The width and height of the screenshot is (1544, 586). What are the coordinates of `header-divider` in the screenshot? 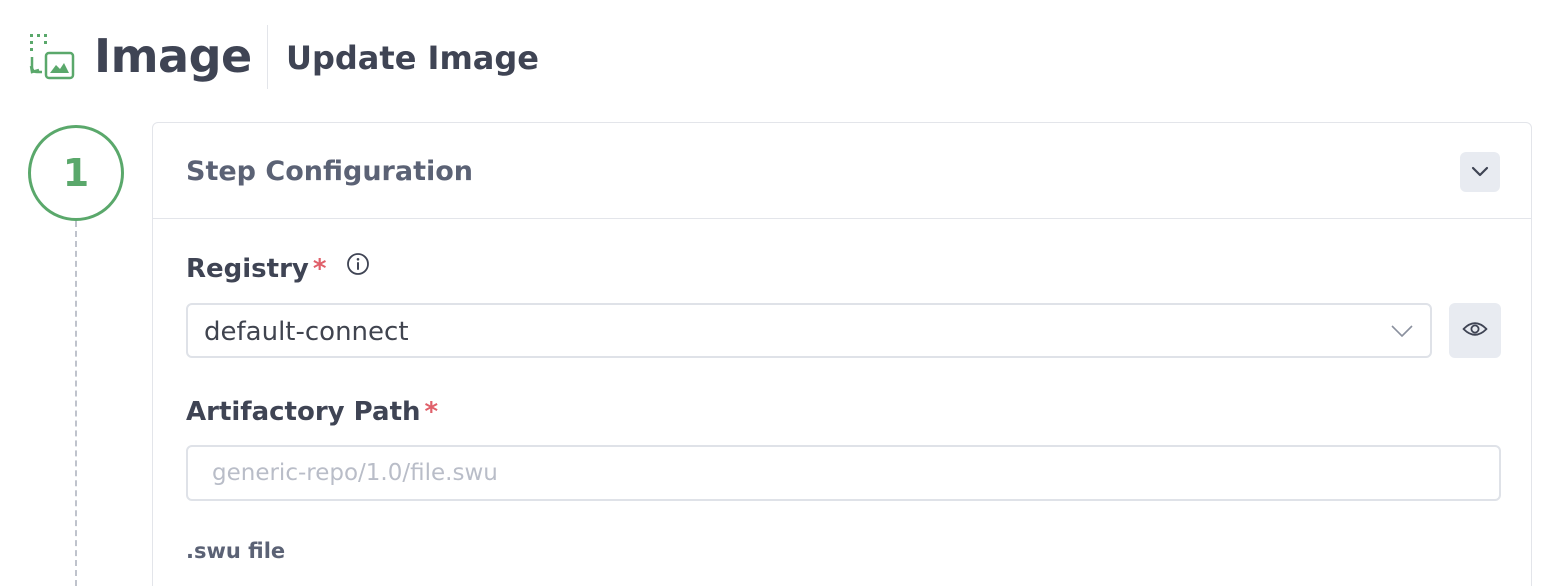 It's located at (267, 57).